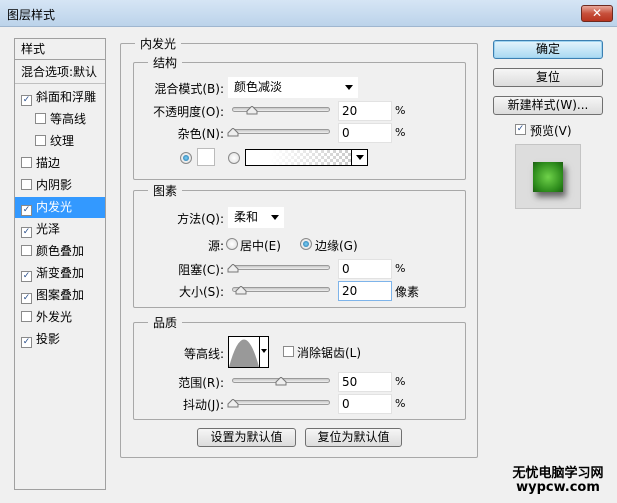 Image resolution: width=617 pixels, height=503 pixels. I want to click on range-slider, so click(281, 381).